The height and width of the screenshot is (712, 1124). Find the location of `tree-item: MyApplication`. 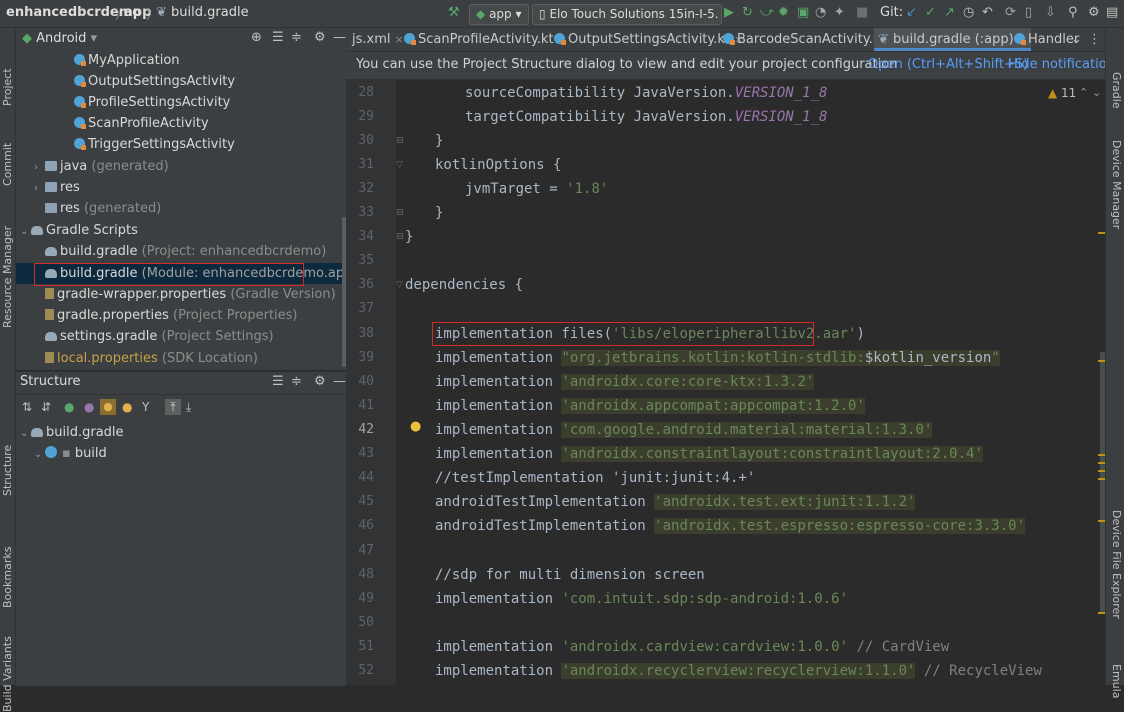

tree-item: MyApplication is located at coordinates (127, 60).